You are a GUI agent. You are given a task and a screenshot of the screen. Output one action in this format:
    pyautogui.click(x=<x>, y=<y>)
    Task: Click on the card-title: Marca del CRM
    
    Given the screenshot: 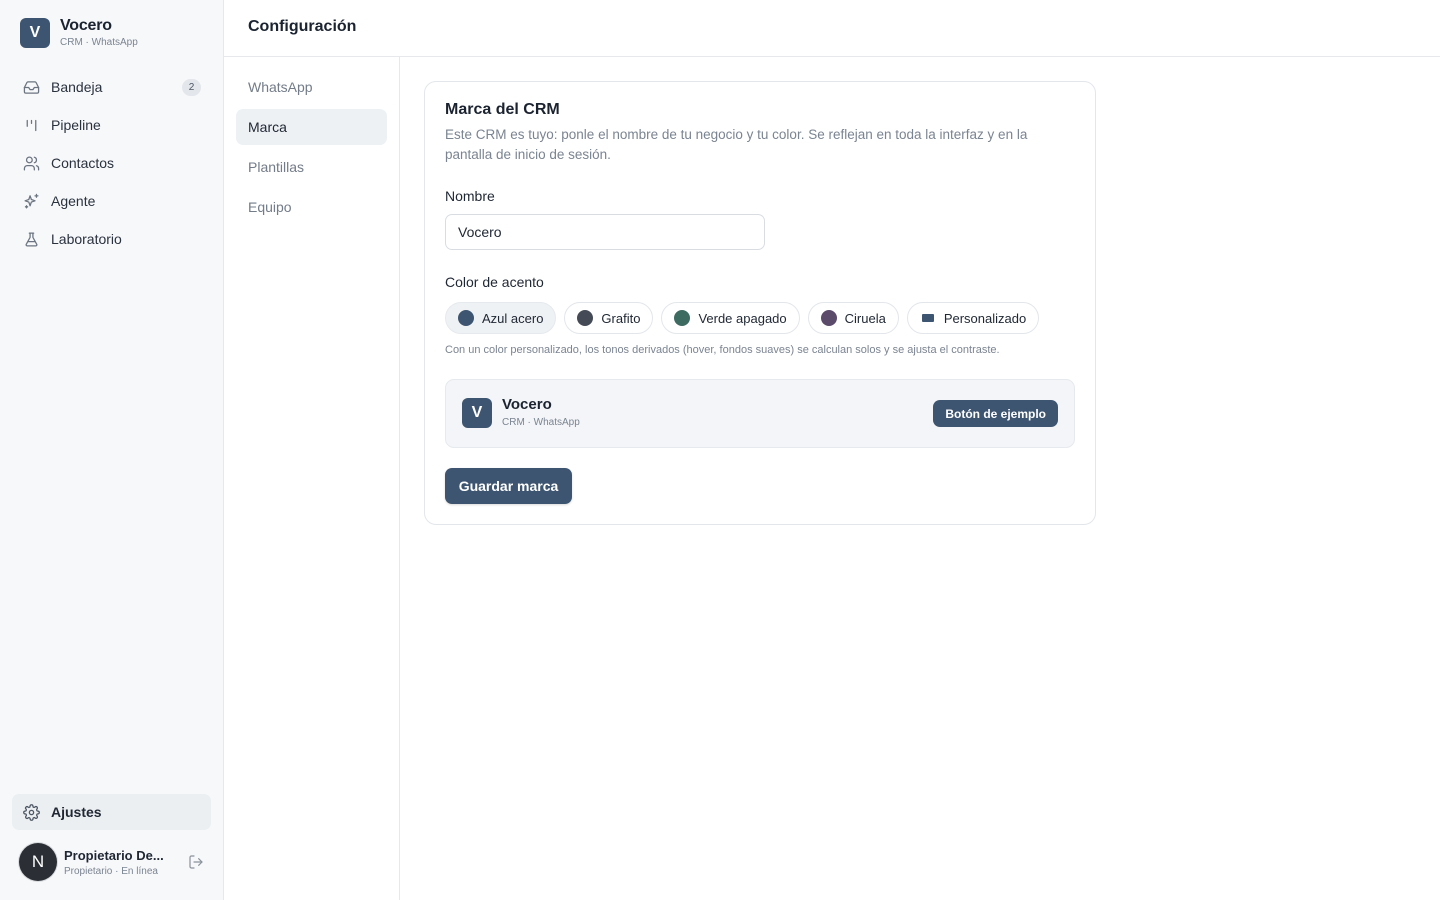 What is the action you would take?
    pyautogui.click(x=502, y=109)
    